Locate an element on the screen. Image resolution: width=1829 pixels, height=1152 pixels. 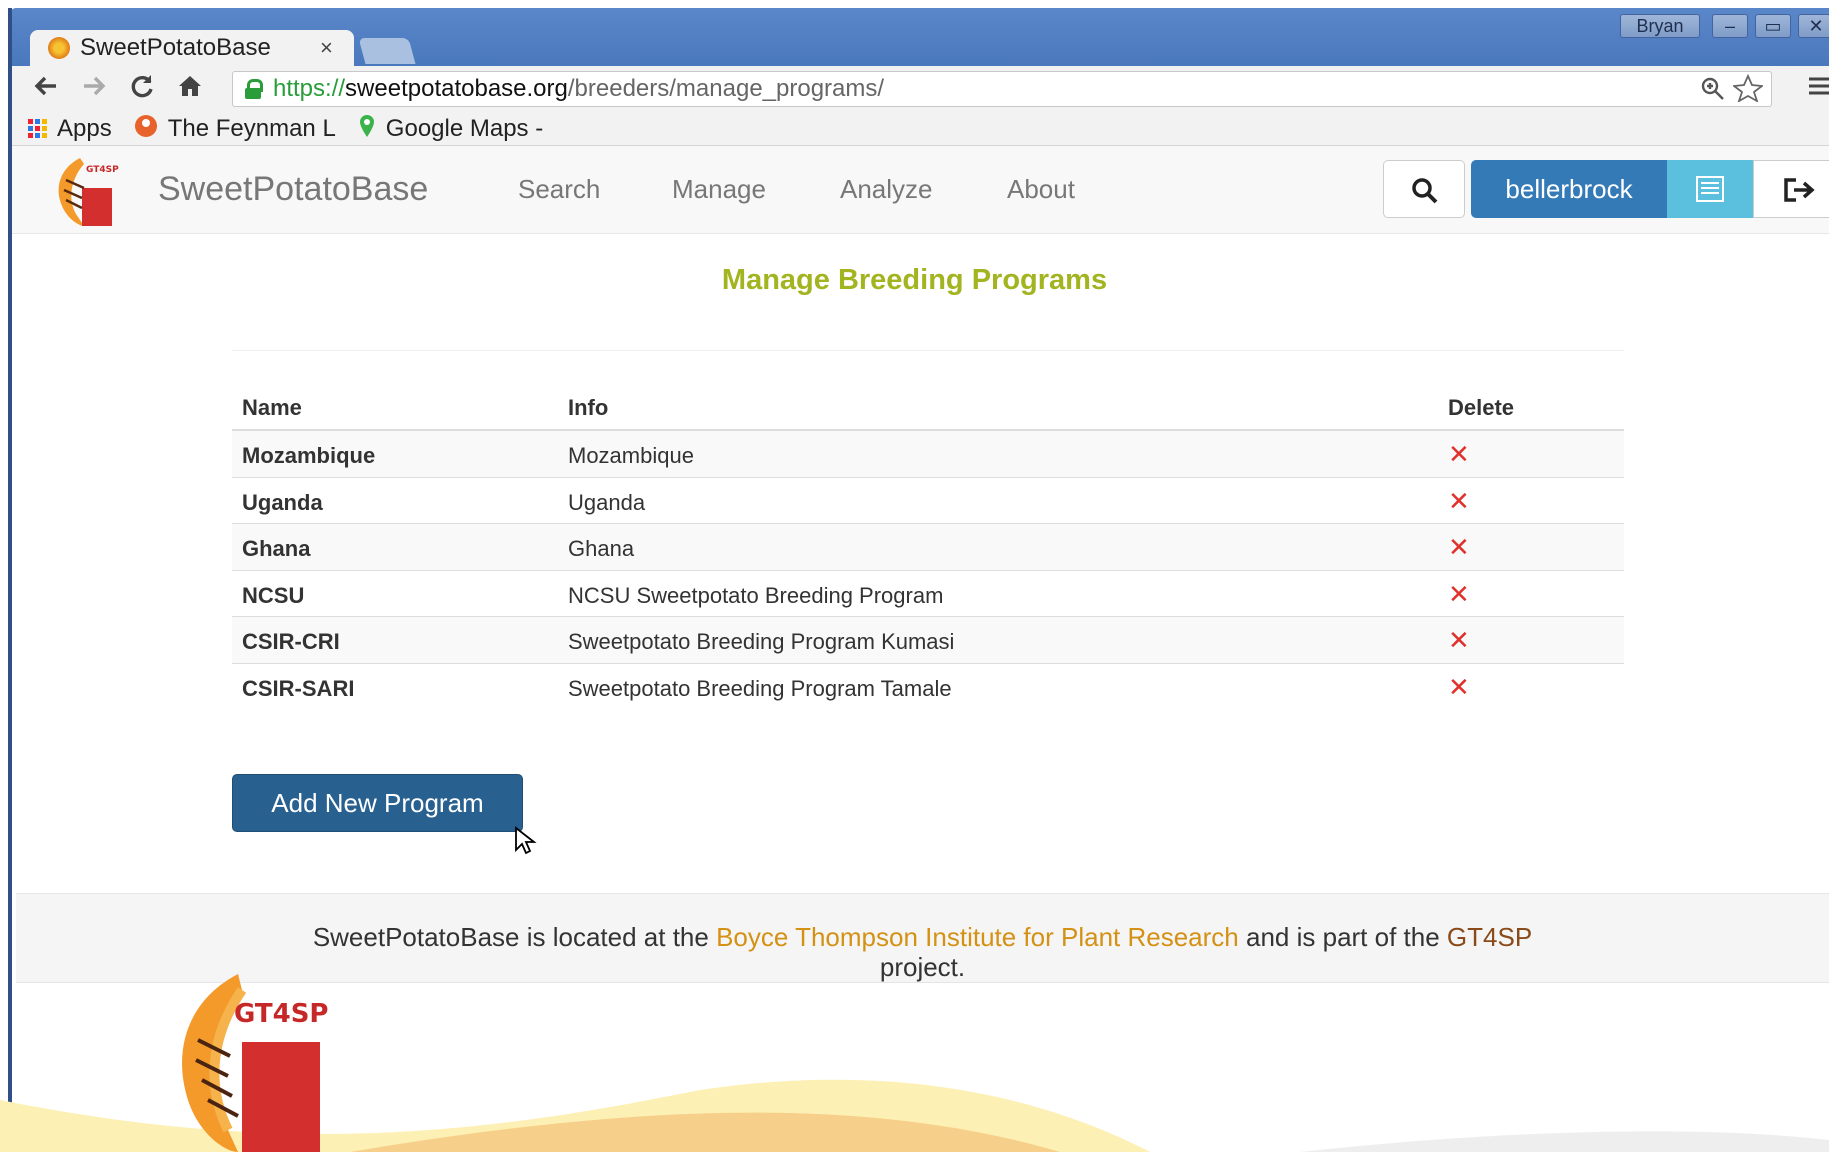
maps-pin-icon is located at coordinates (367, 129).